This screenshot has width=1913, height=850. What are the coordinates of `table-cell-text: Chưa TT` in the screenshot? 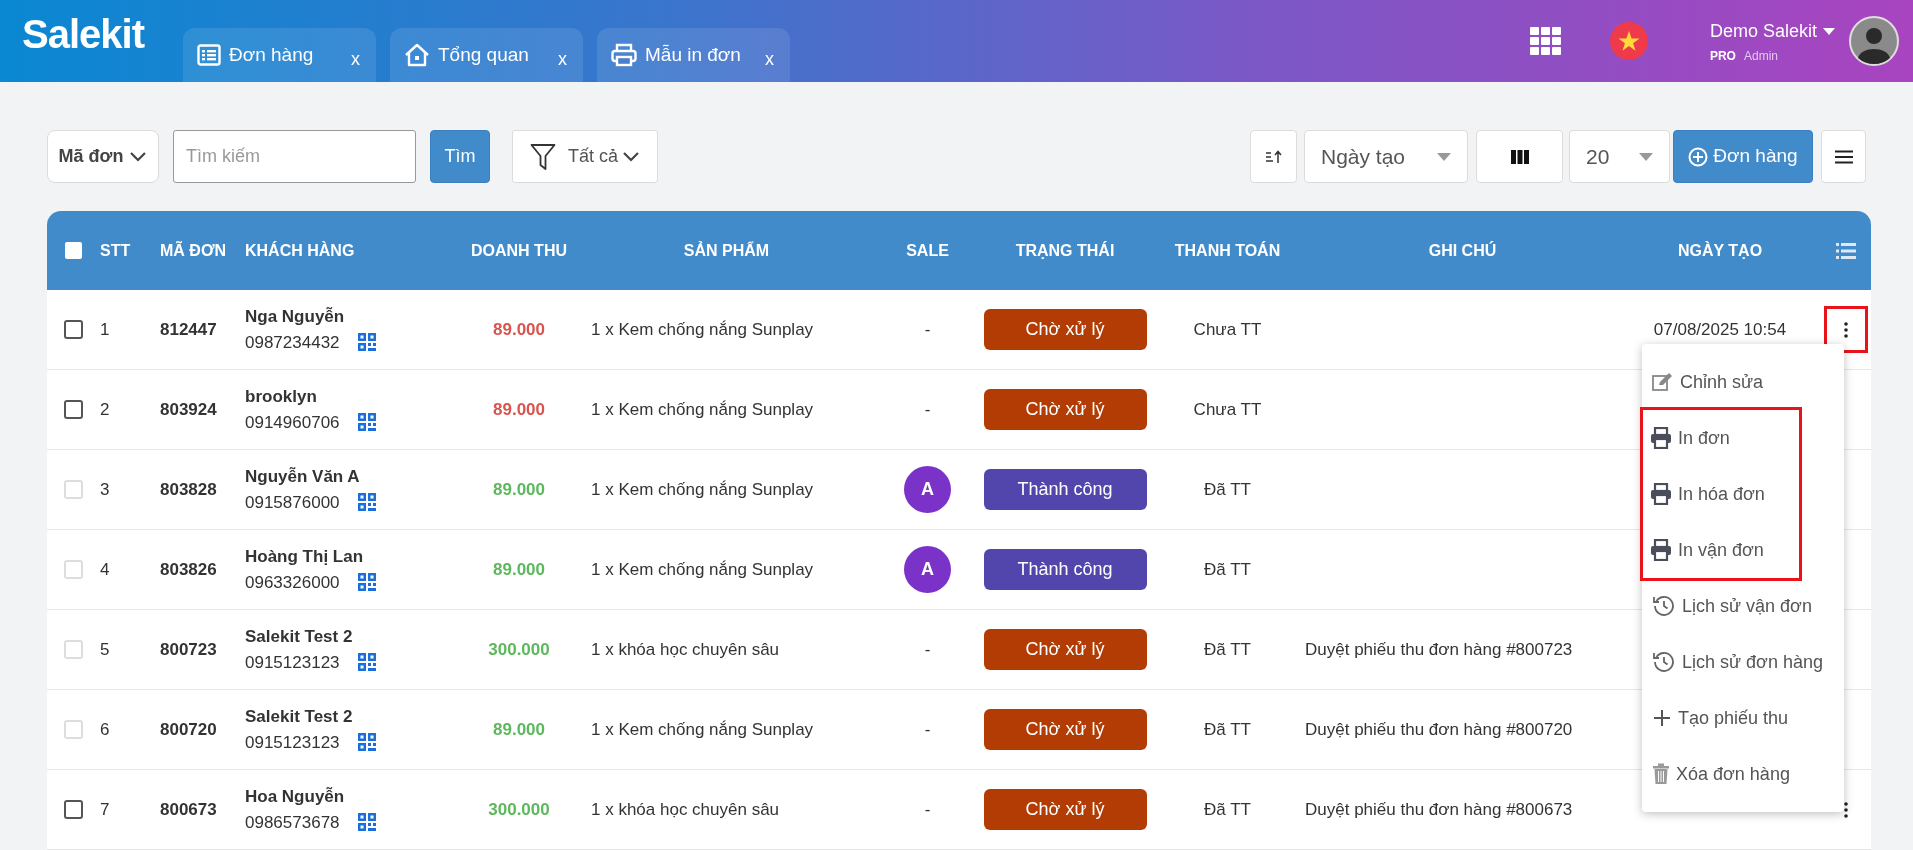 It's located at (1227, 329).